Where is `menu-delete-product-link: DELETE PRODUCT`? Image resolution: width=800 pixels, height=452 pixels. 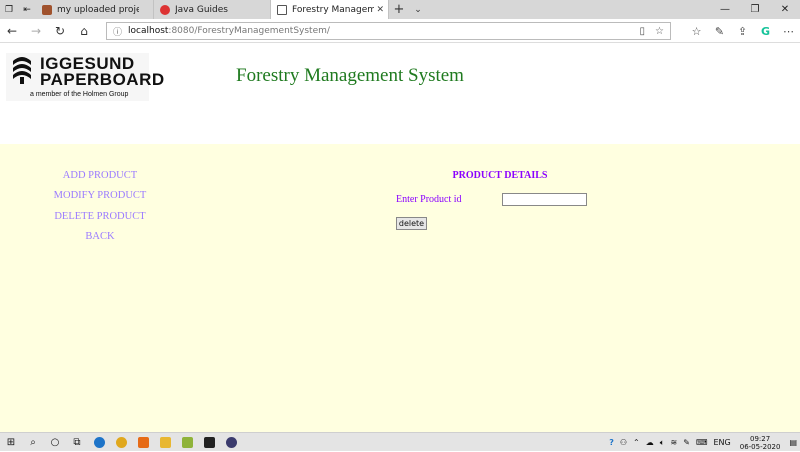
menu-delete-product-link: DELETE PRODUCT is located at coordinates (100, 217).